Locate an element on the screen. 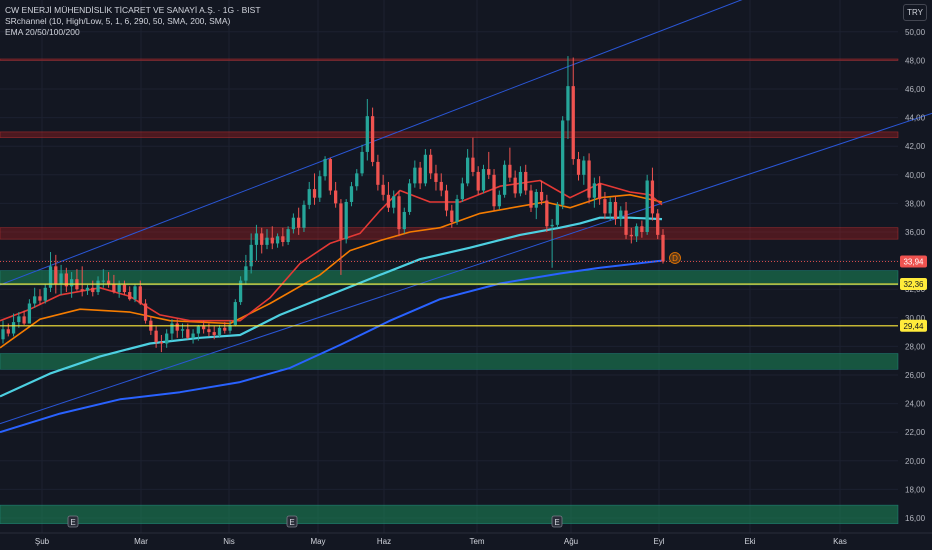 This screenshot has width=932, height=550. x-tick-label: Tem is located at coordinates (476, 541).